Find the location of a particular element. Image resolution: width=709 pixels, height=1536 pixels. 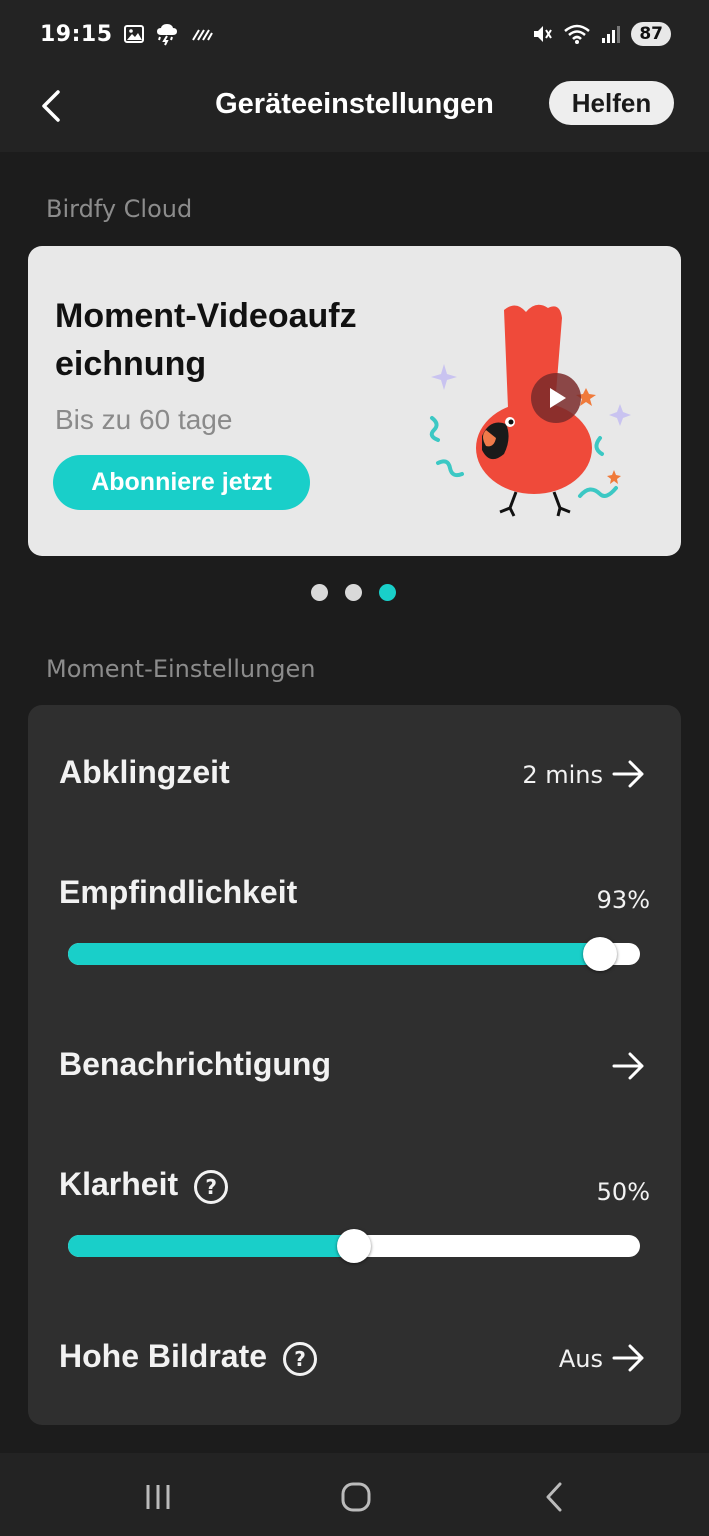

home-icon is located at coordinates (356, 1497).